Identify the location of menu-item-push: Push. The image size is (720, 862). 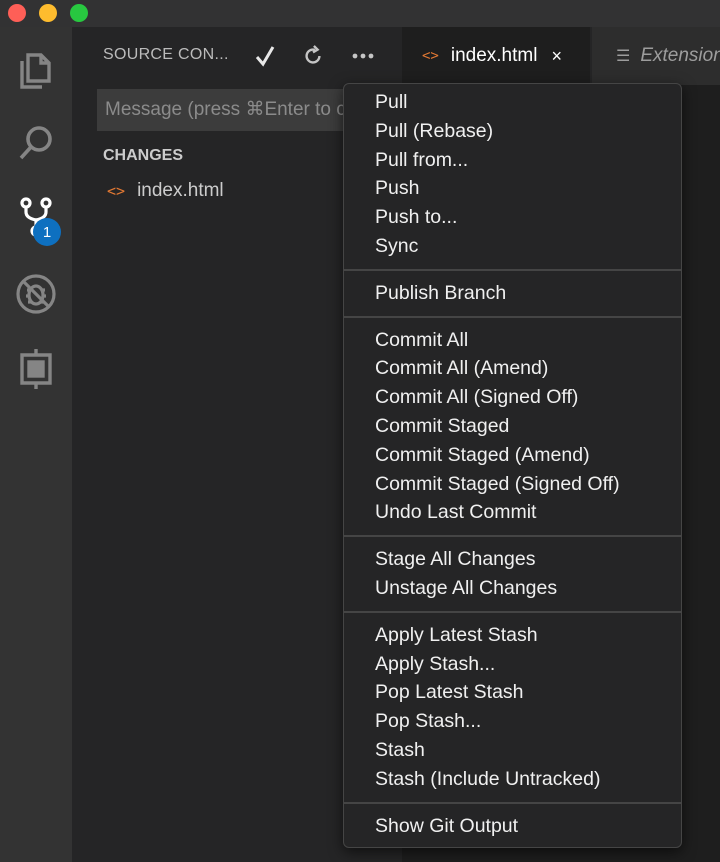
(512, 188).